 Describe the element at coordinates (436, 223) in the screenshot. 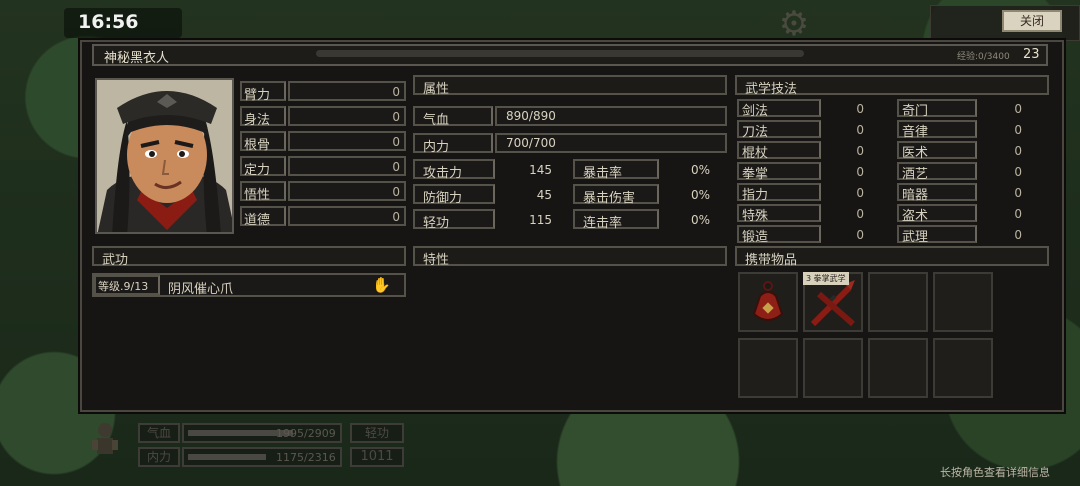

I see `attr-label: 轻功` at that location.